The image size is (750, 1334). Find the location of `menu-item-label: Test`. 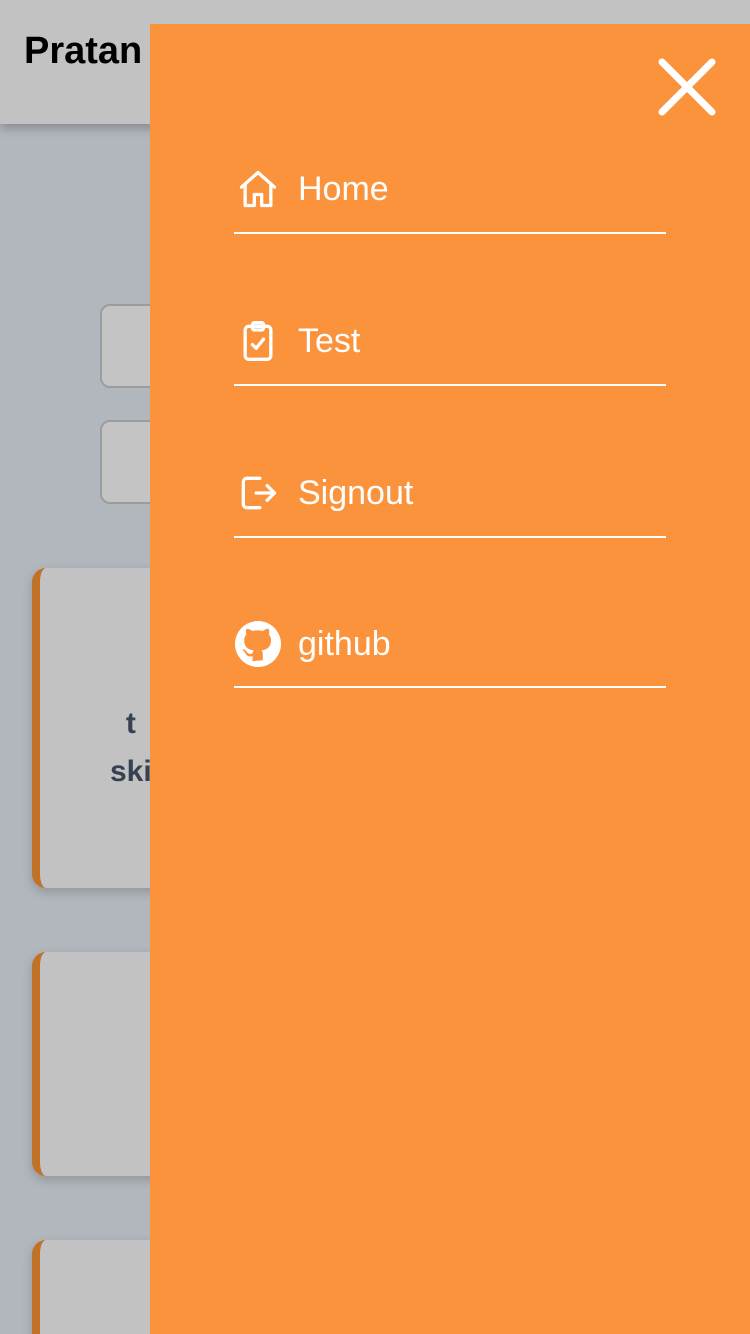

menu-item-label: Test is located at coordinates (329, 340).